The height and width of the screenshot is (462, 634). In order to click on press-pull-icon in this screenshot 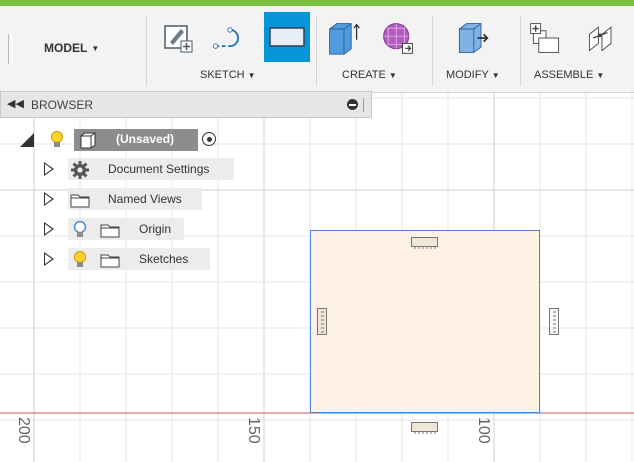, I will do `click(472, 38)`.